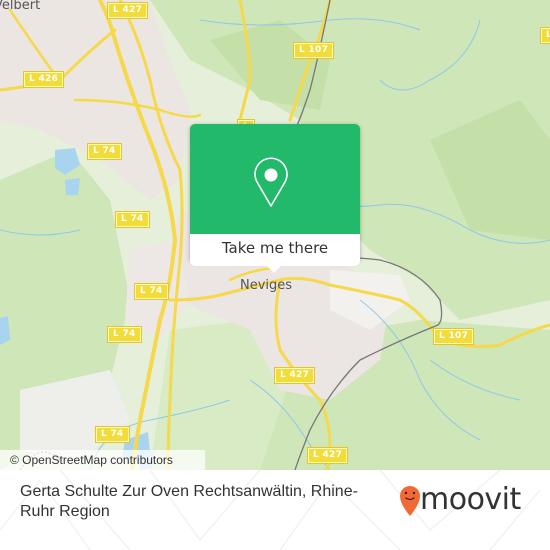 This screenshot has height=550, width=550. Describe the element at coordinates (102, 460) in the screenshot. I see `map-attribution: © OpenStreetMap contributors` at that location.